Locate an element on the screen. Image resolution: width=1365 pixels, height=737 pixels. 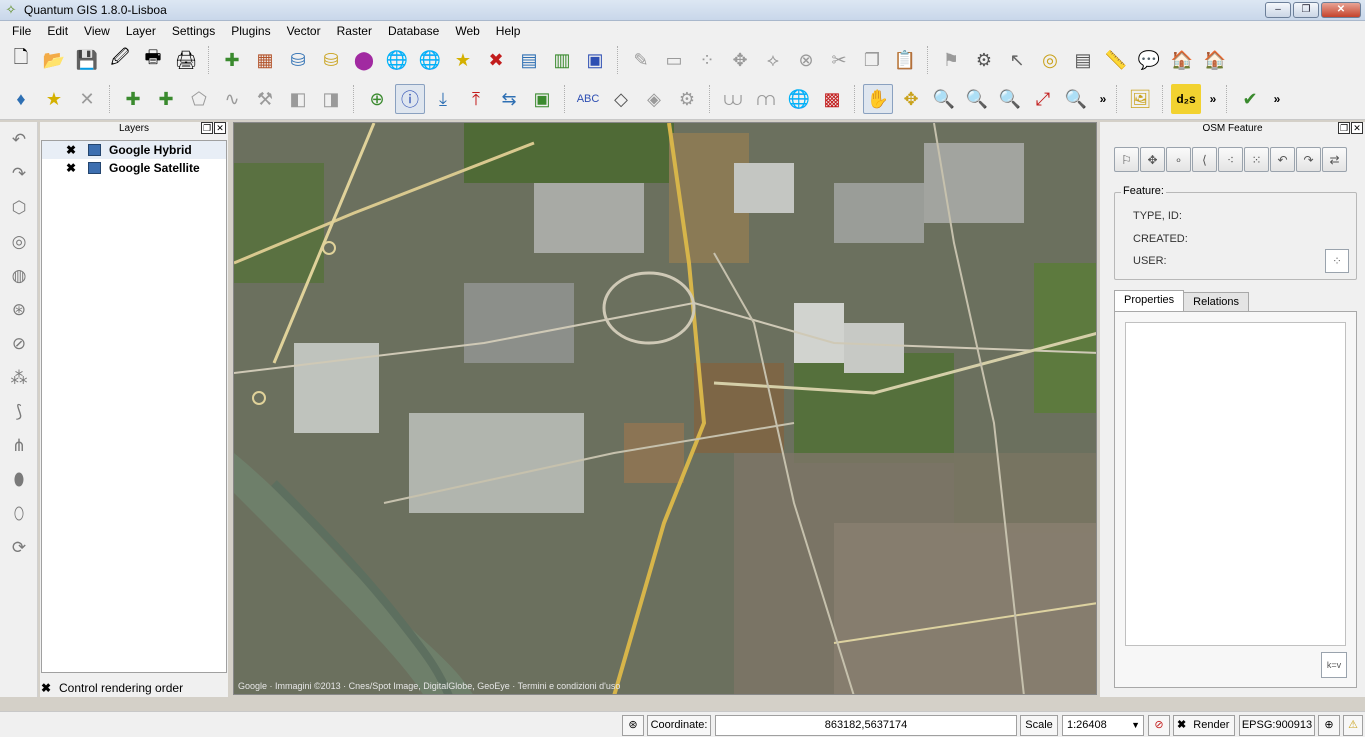
warning-icon: ⚠ is located at coordinates (1353, 725).